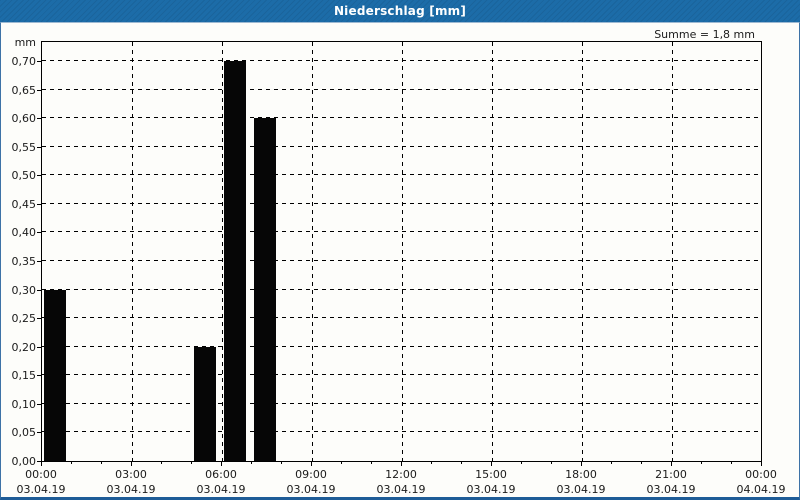 The height and width of the screenshot is (500, 800). I want to click on y-tick-label: 0,10, so click(24, 404).